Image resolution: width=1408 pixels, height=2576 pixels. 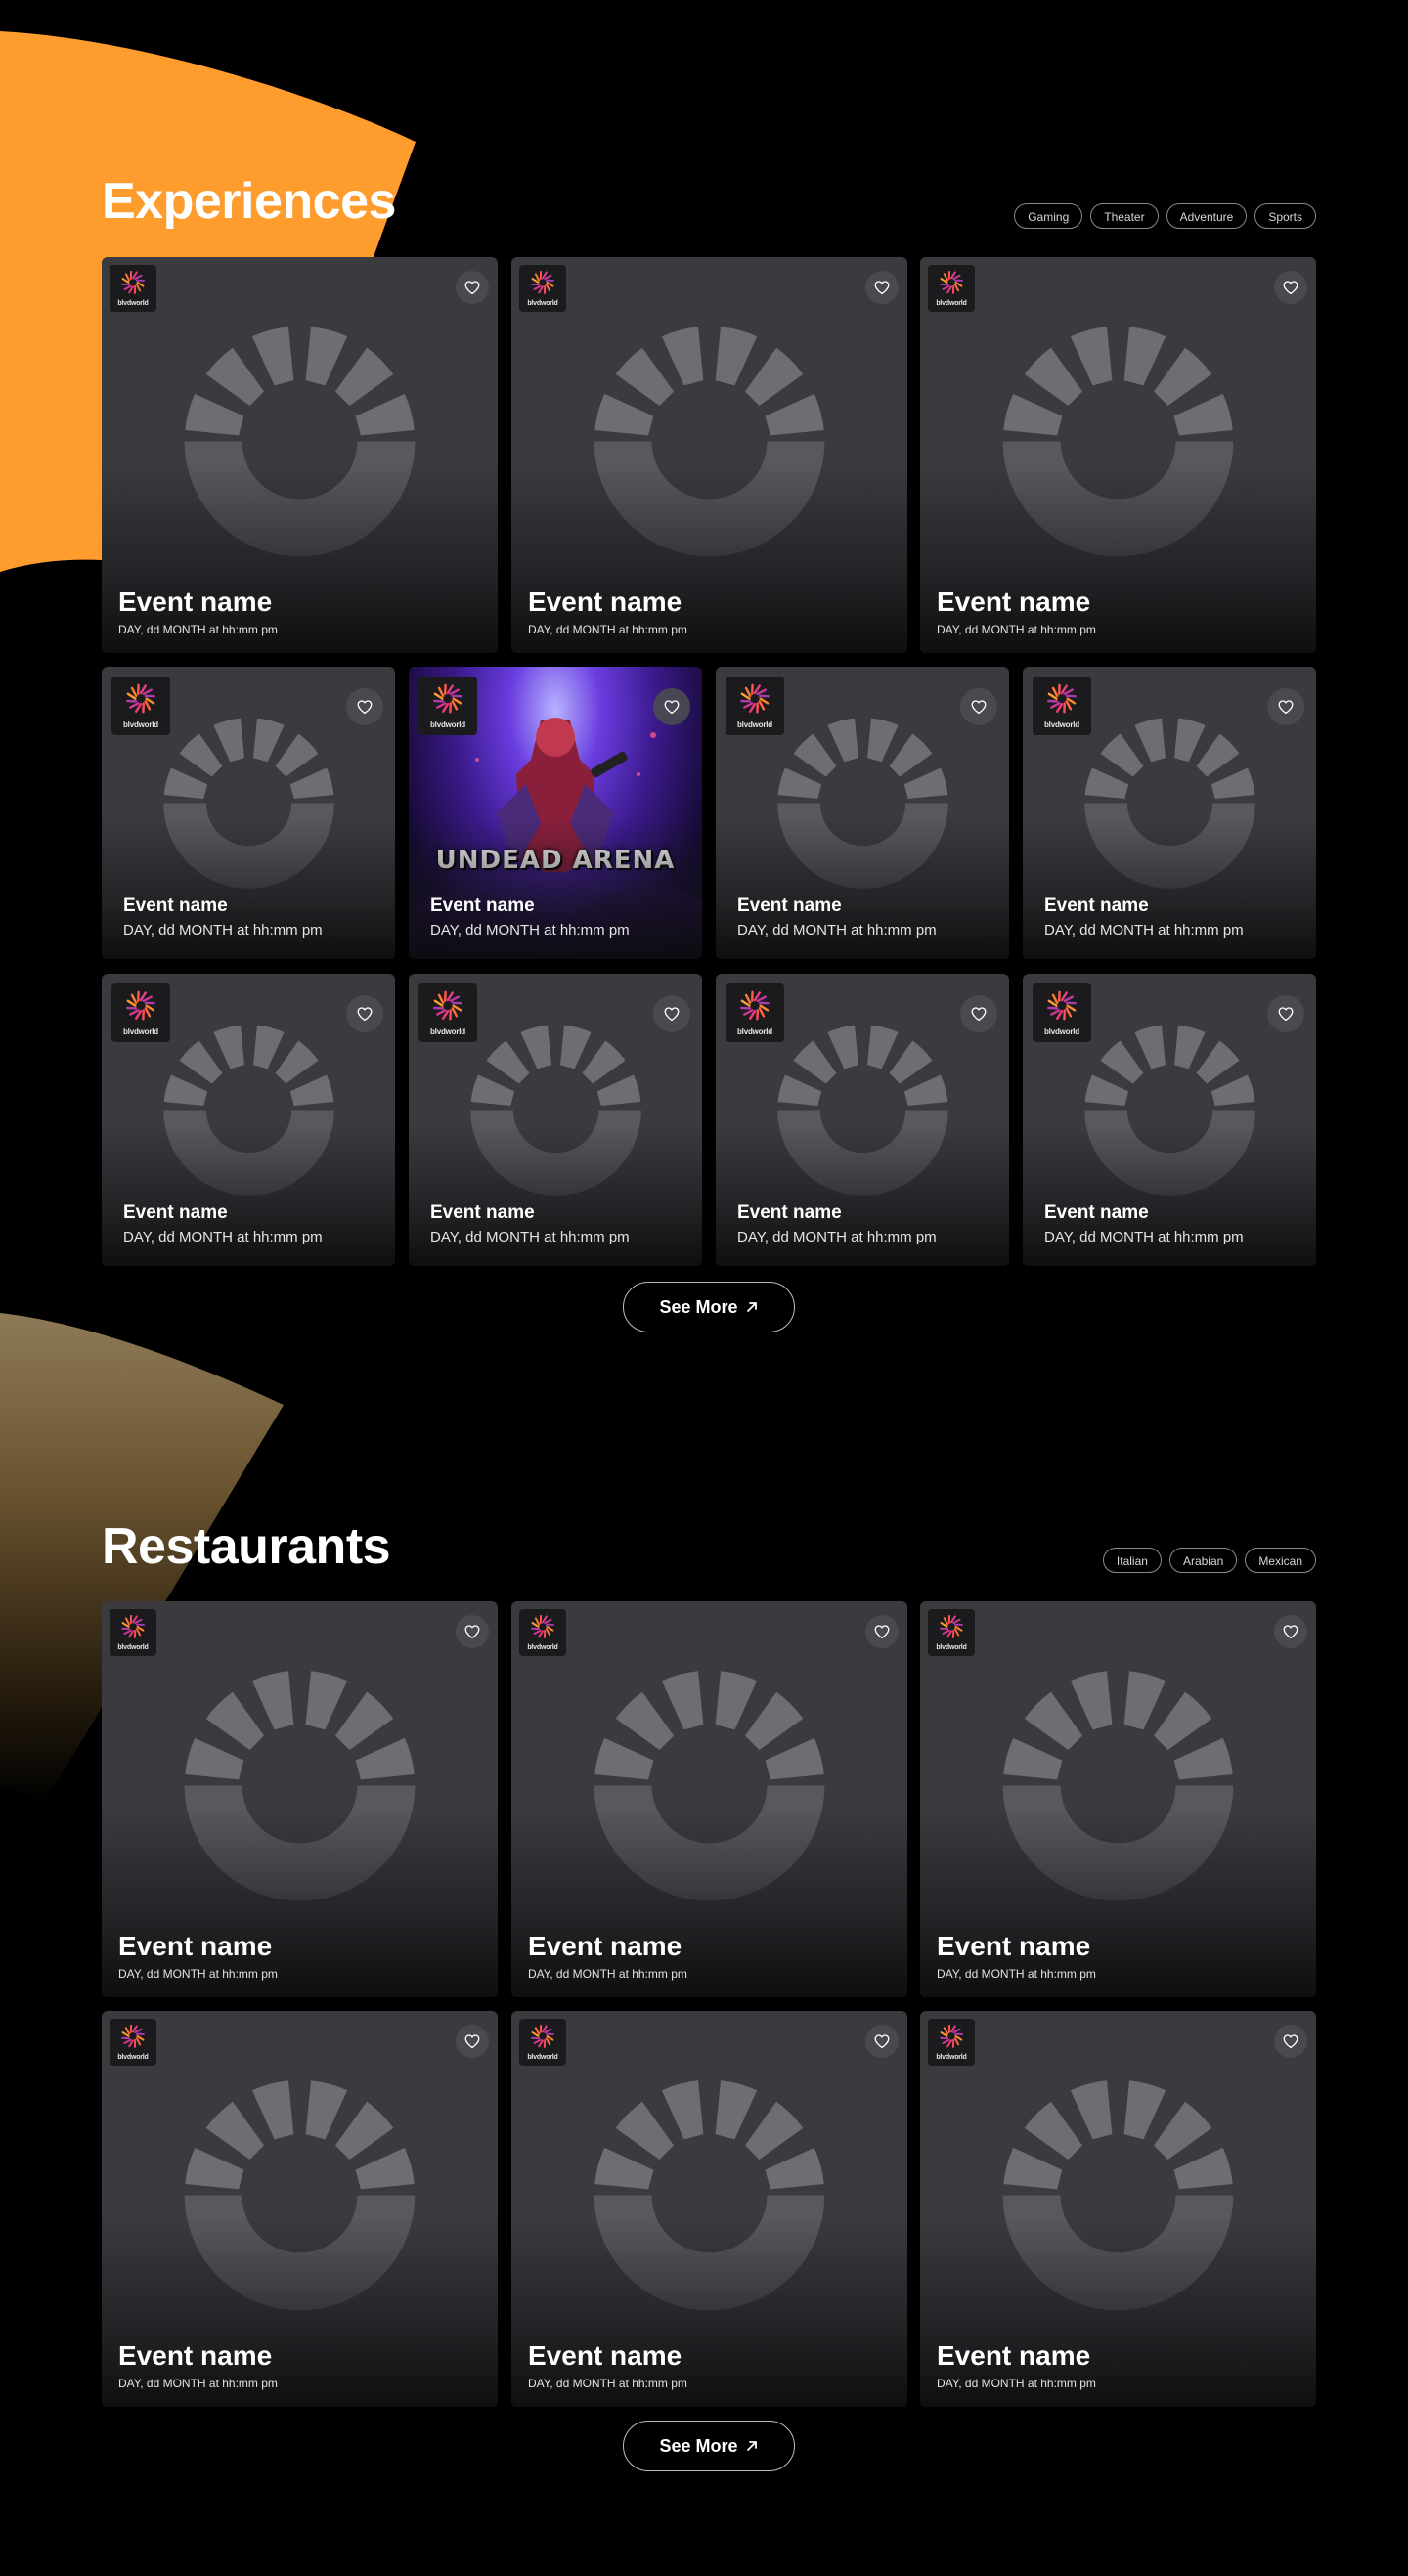 I want to click on restaurants-see-more-button: See More, so click(x=709, y=2446).